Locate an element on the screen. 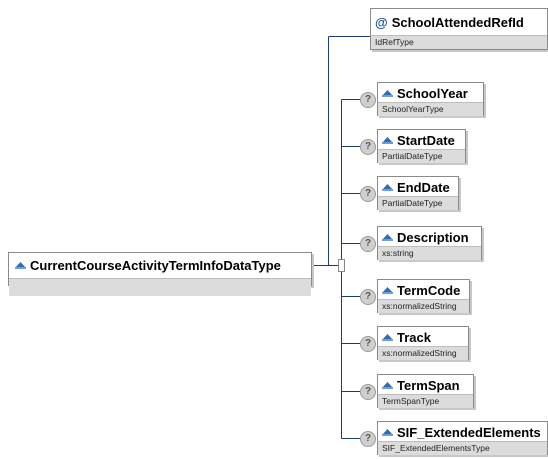  element-node: TermCode xs:normalizedString is located at coordinates (423, 296).